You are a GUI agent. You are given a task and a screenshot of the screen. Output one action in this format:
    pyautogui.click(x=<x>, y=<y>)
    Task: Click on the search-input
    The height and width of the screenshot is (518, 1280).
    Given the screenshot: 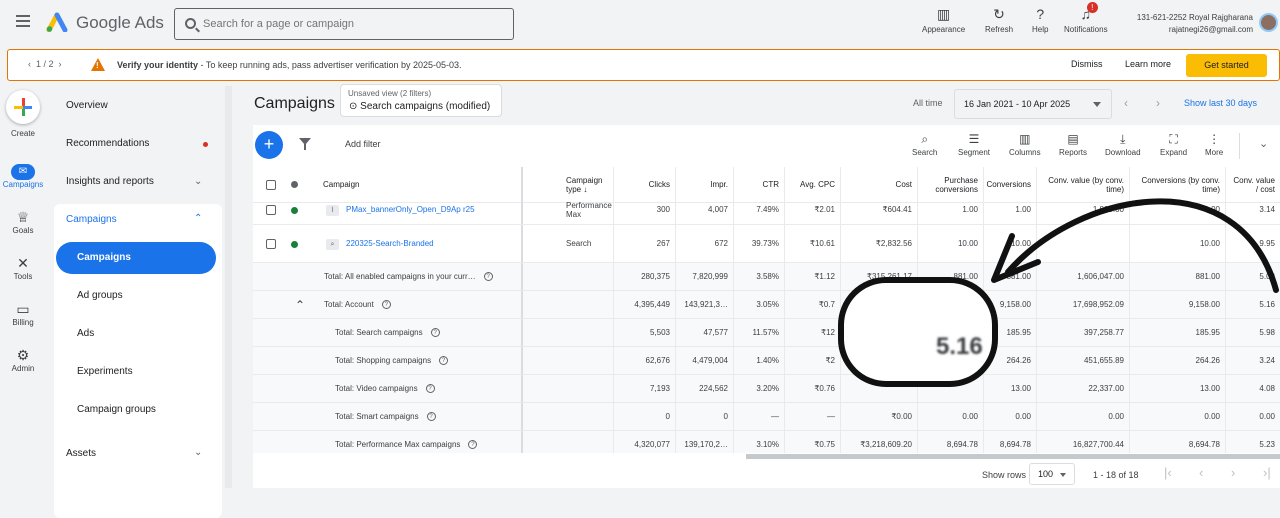 What is the action you would take?
    pyautogui.click(x=353, y=24)
    